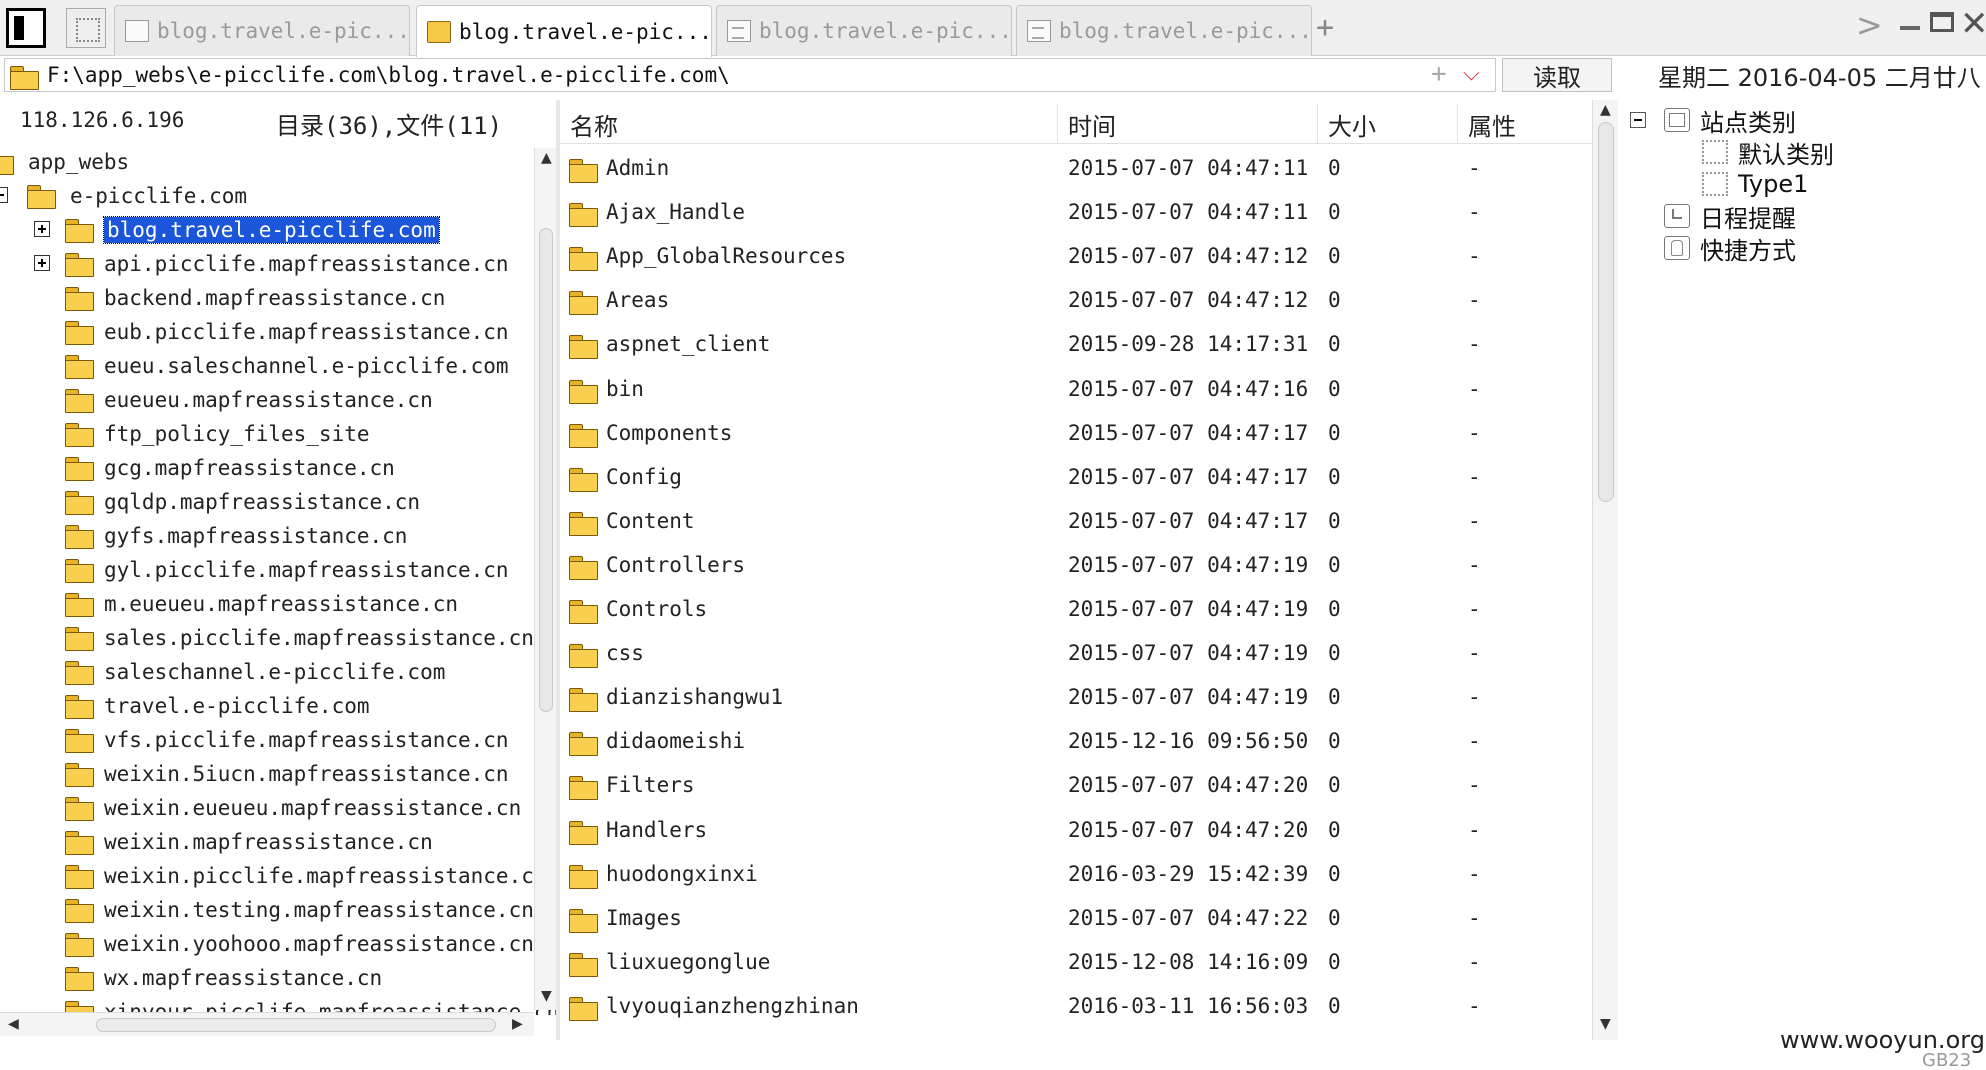  Describe the element at coordinates (248, 400) in the screenshot. I see `tree-item: eueueu.mapfreassistance.cn` at that location.